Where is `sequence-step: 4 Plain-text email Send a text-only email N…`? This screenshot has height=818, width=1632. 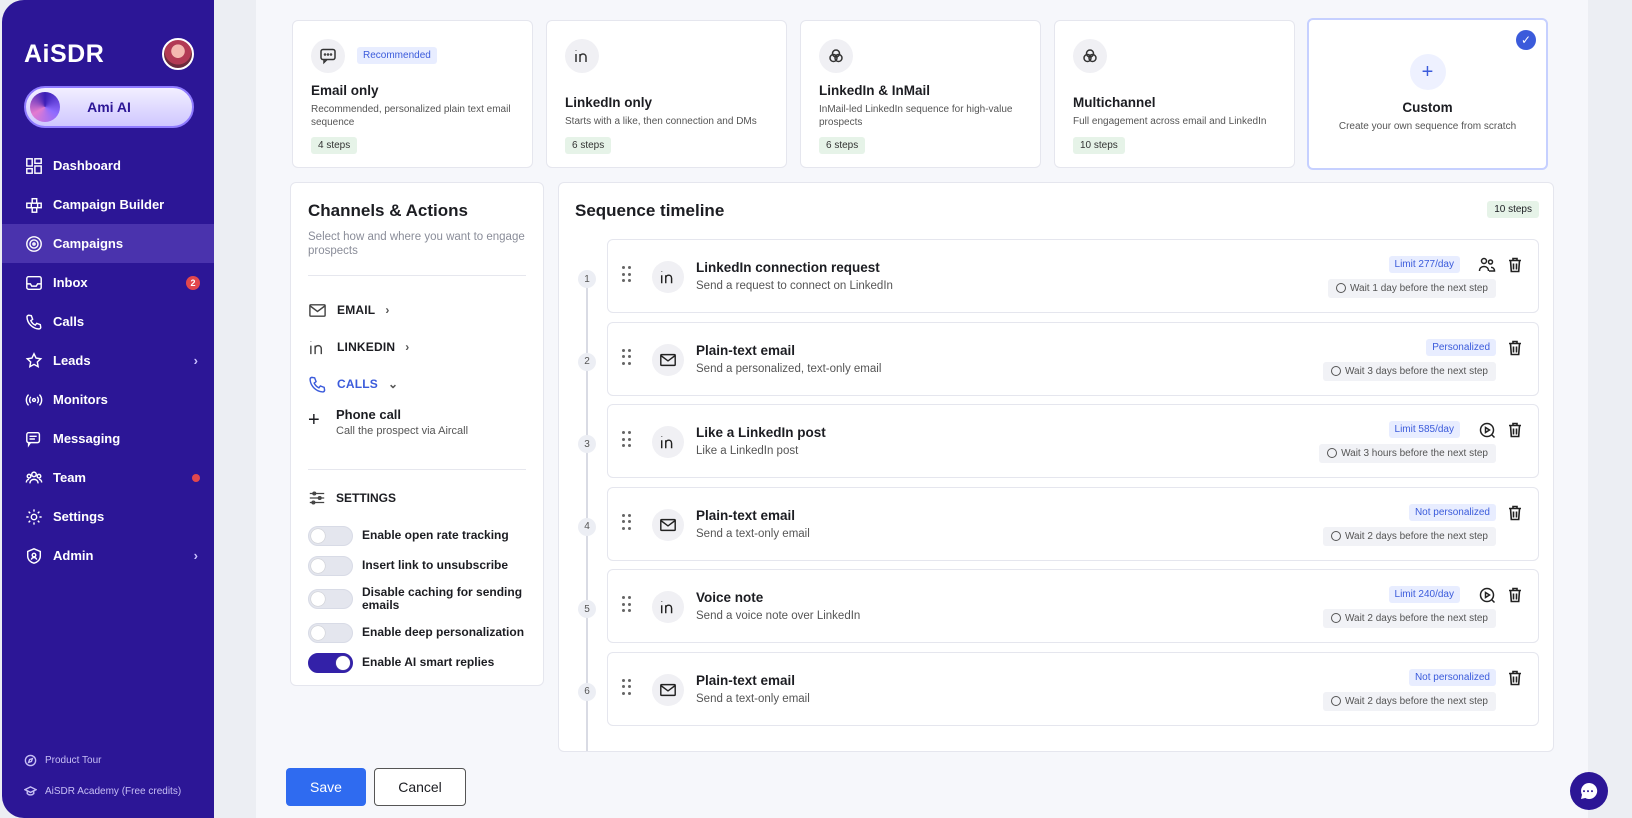
sequence-step: 4 Plain-text email Send a text-only email N… is located at coordinates (1058, 523).